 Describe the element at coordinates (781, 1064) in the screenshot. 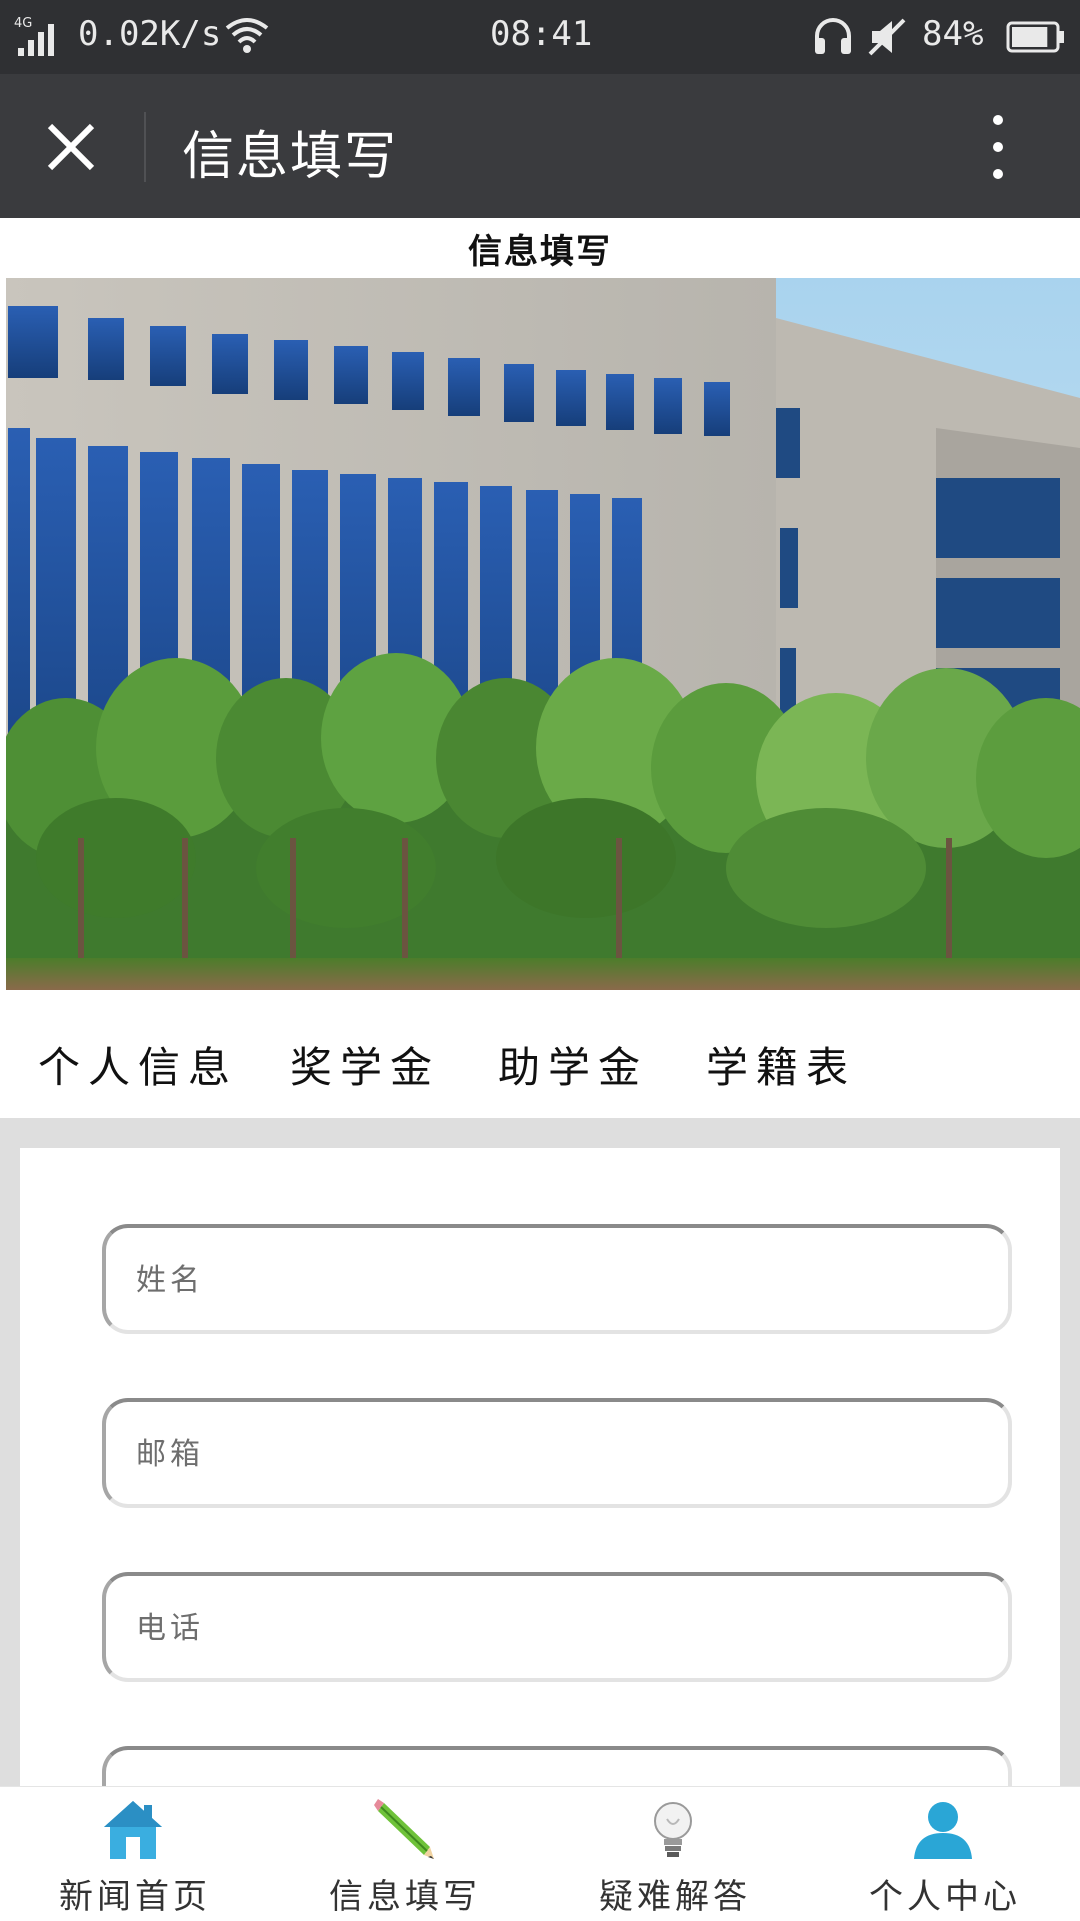

I see `tab-student-record: 学籍表` at that location.